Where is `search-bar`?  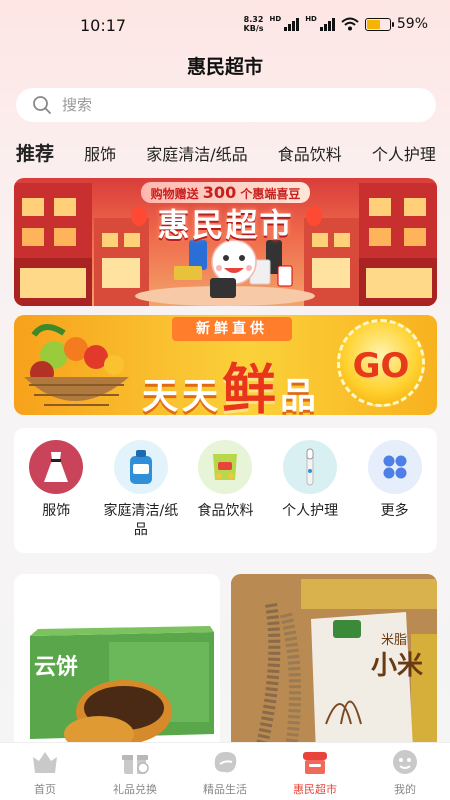 search-bar is located at coordinates (226, 105).